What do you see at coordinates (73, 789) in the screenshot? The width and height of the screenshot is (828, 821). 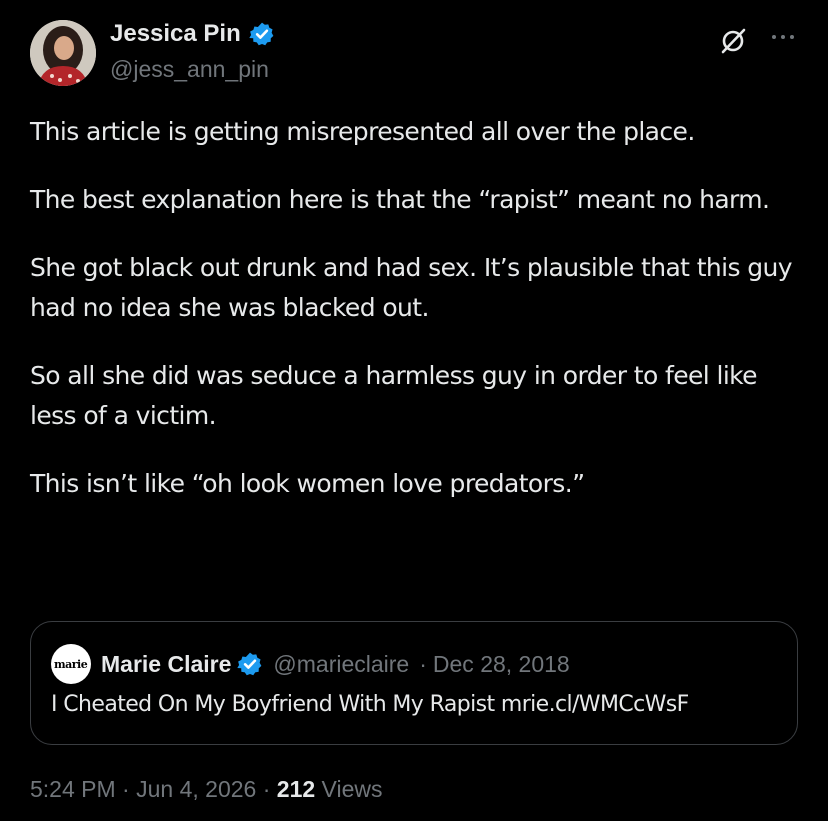 I see `post-time: 5:24 PM` at bounding box center [73, 789].